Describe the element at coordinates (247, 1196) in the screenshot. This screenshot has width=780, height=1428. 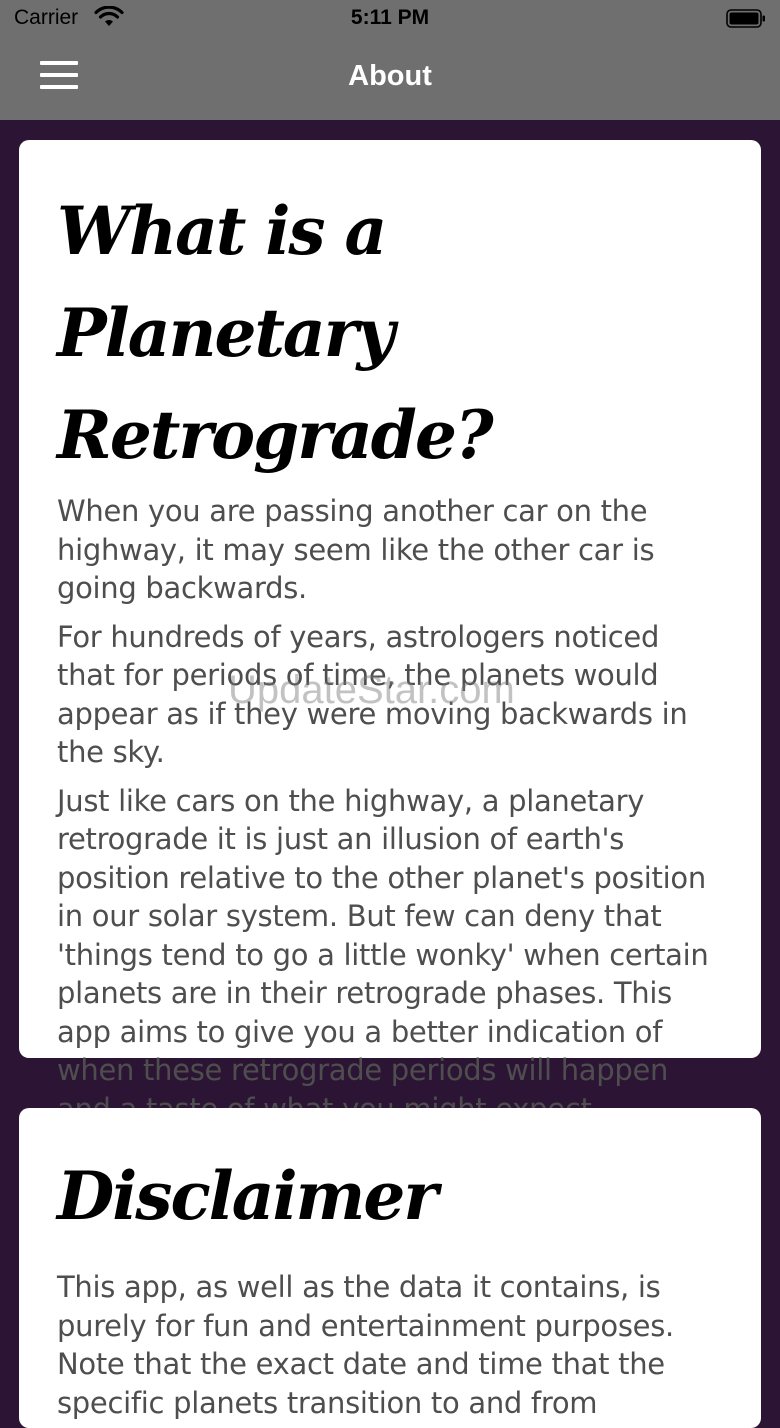
I see `section-title: Disclaimer` at that location.